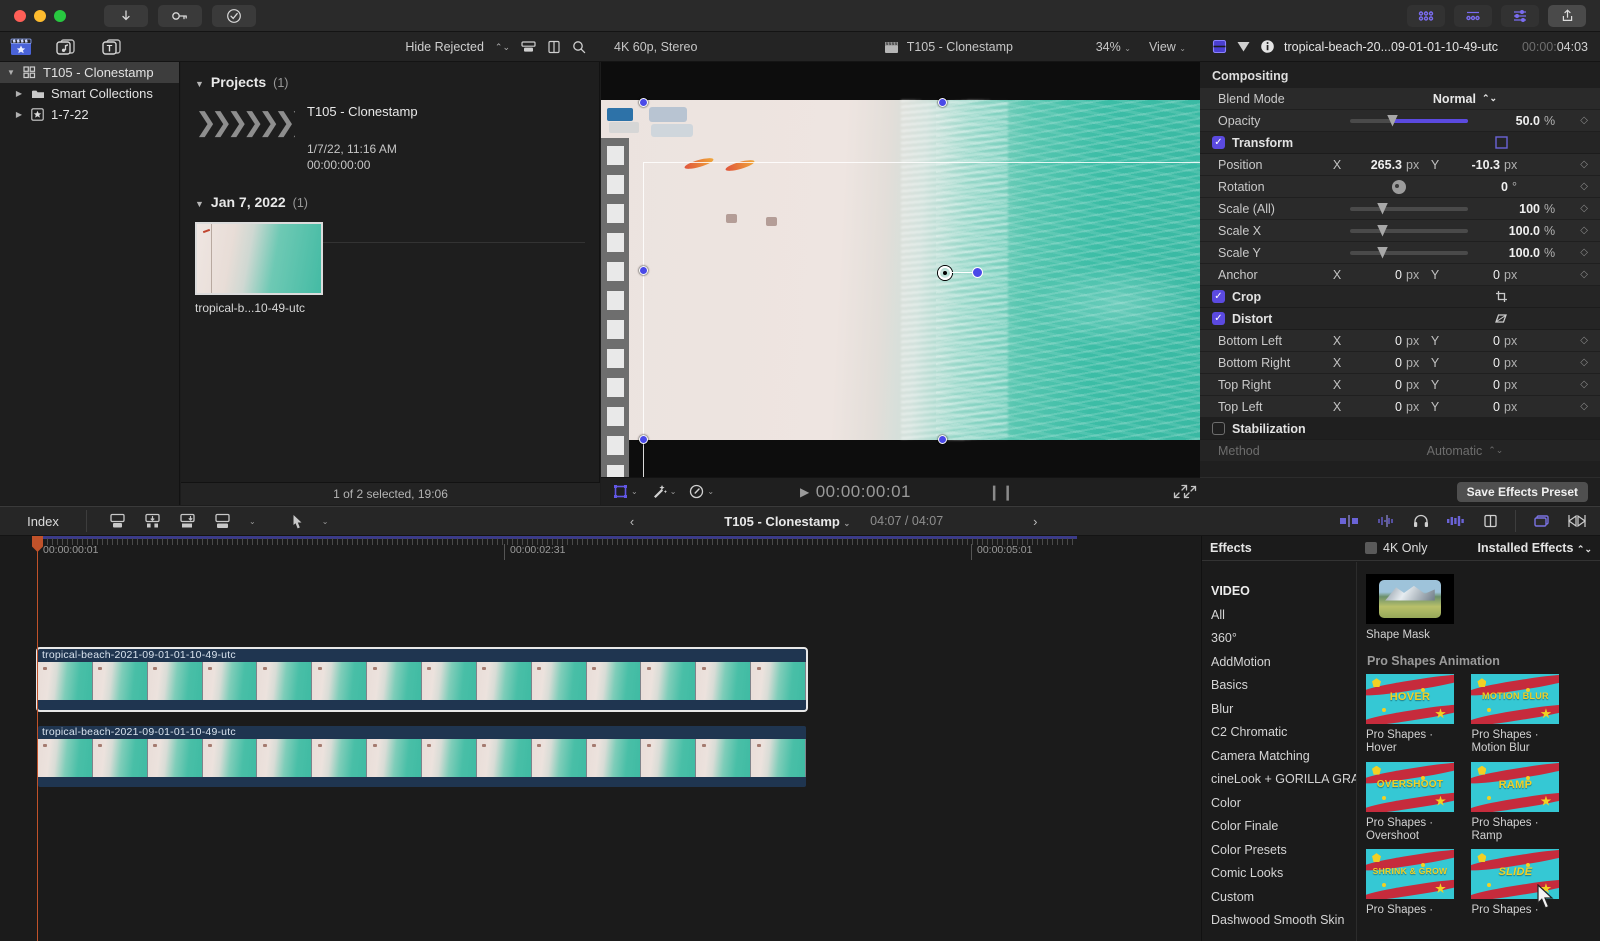  Describe the element at coordinates (1400, 165) in the screenshot. I see `position-row: Position X 265.3 px Y -10.3 px ◇` at that location.